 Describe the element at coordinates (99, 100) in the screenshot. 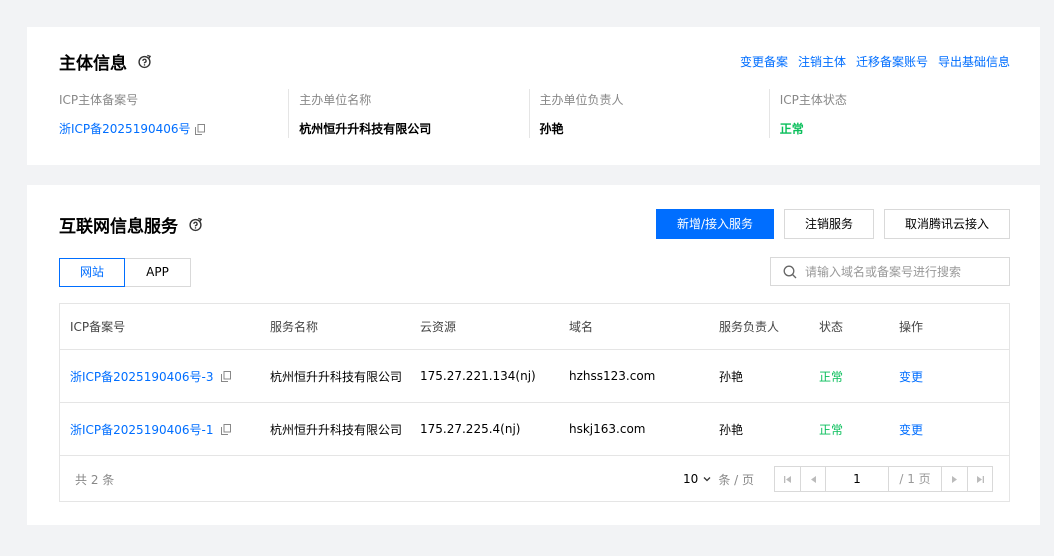

I see `info-label: ICP主体备案号` at that location.